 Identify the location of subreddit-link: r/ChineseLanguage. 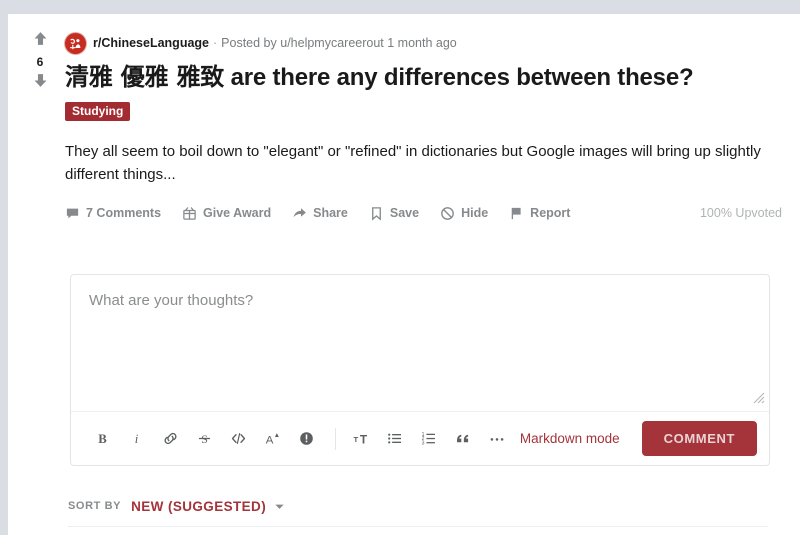
(151, 43).